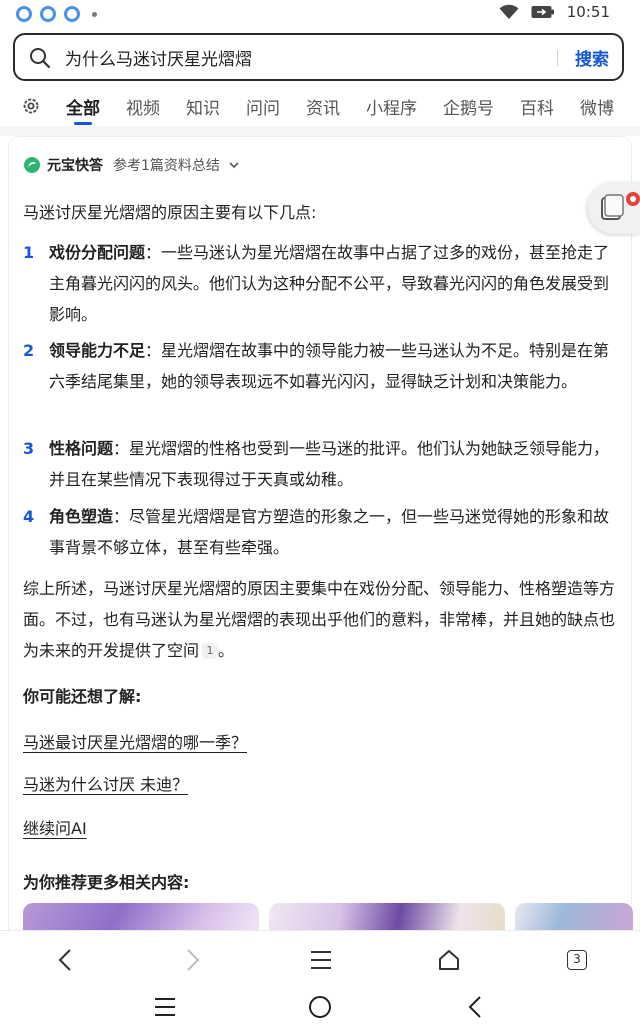 The image size is (640, 1024). Describe the element at coordinates (83, 123) in the screenshot. I see `active-tab-indicator` at that location.